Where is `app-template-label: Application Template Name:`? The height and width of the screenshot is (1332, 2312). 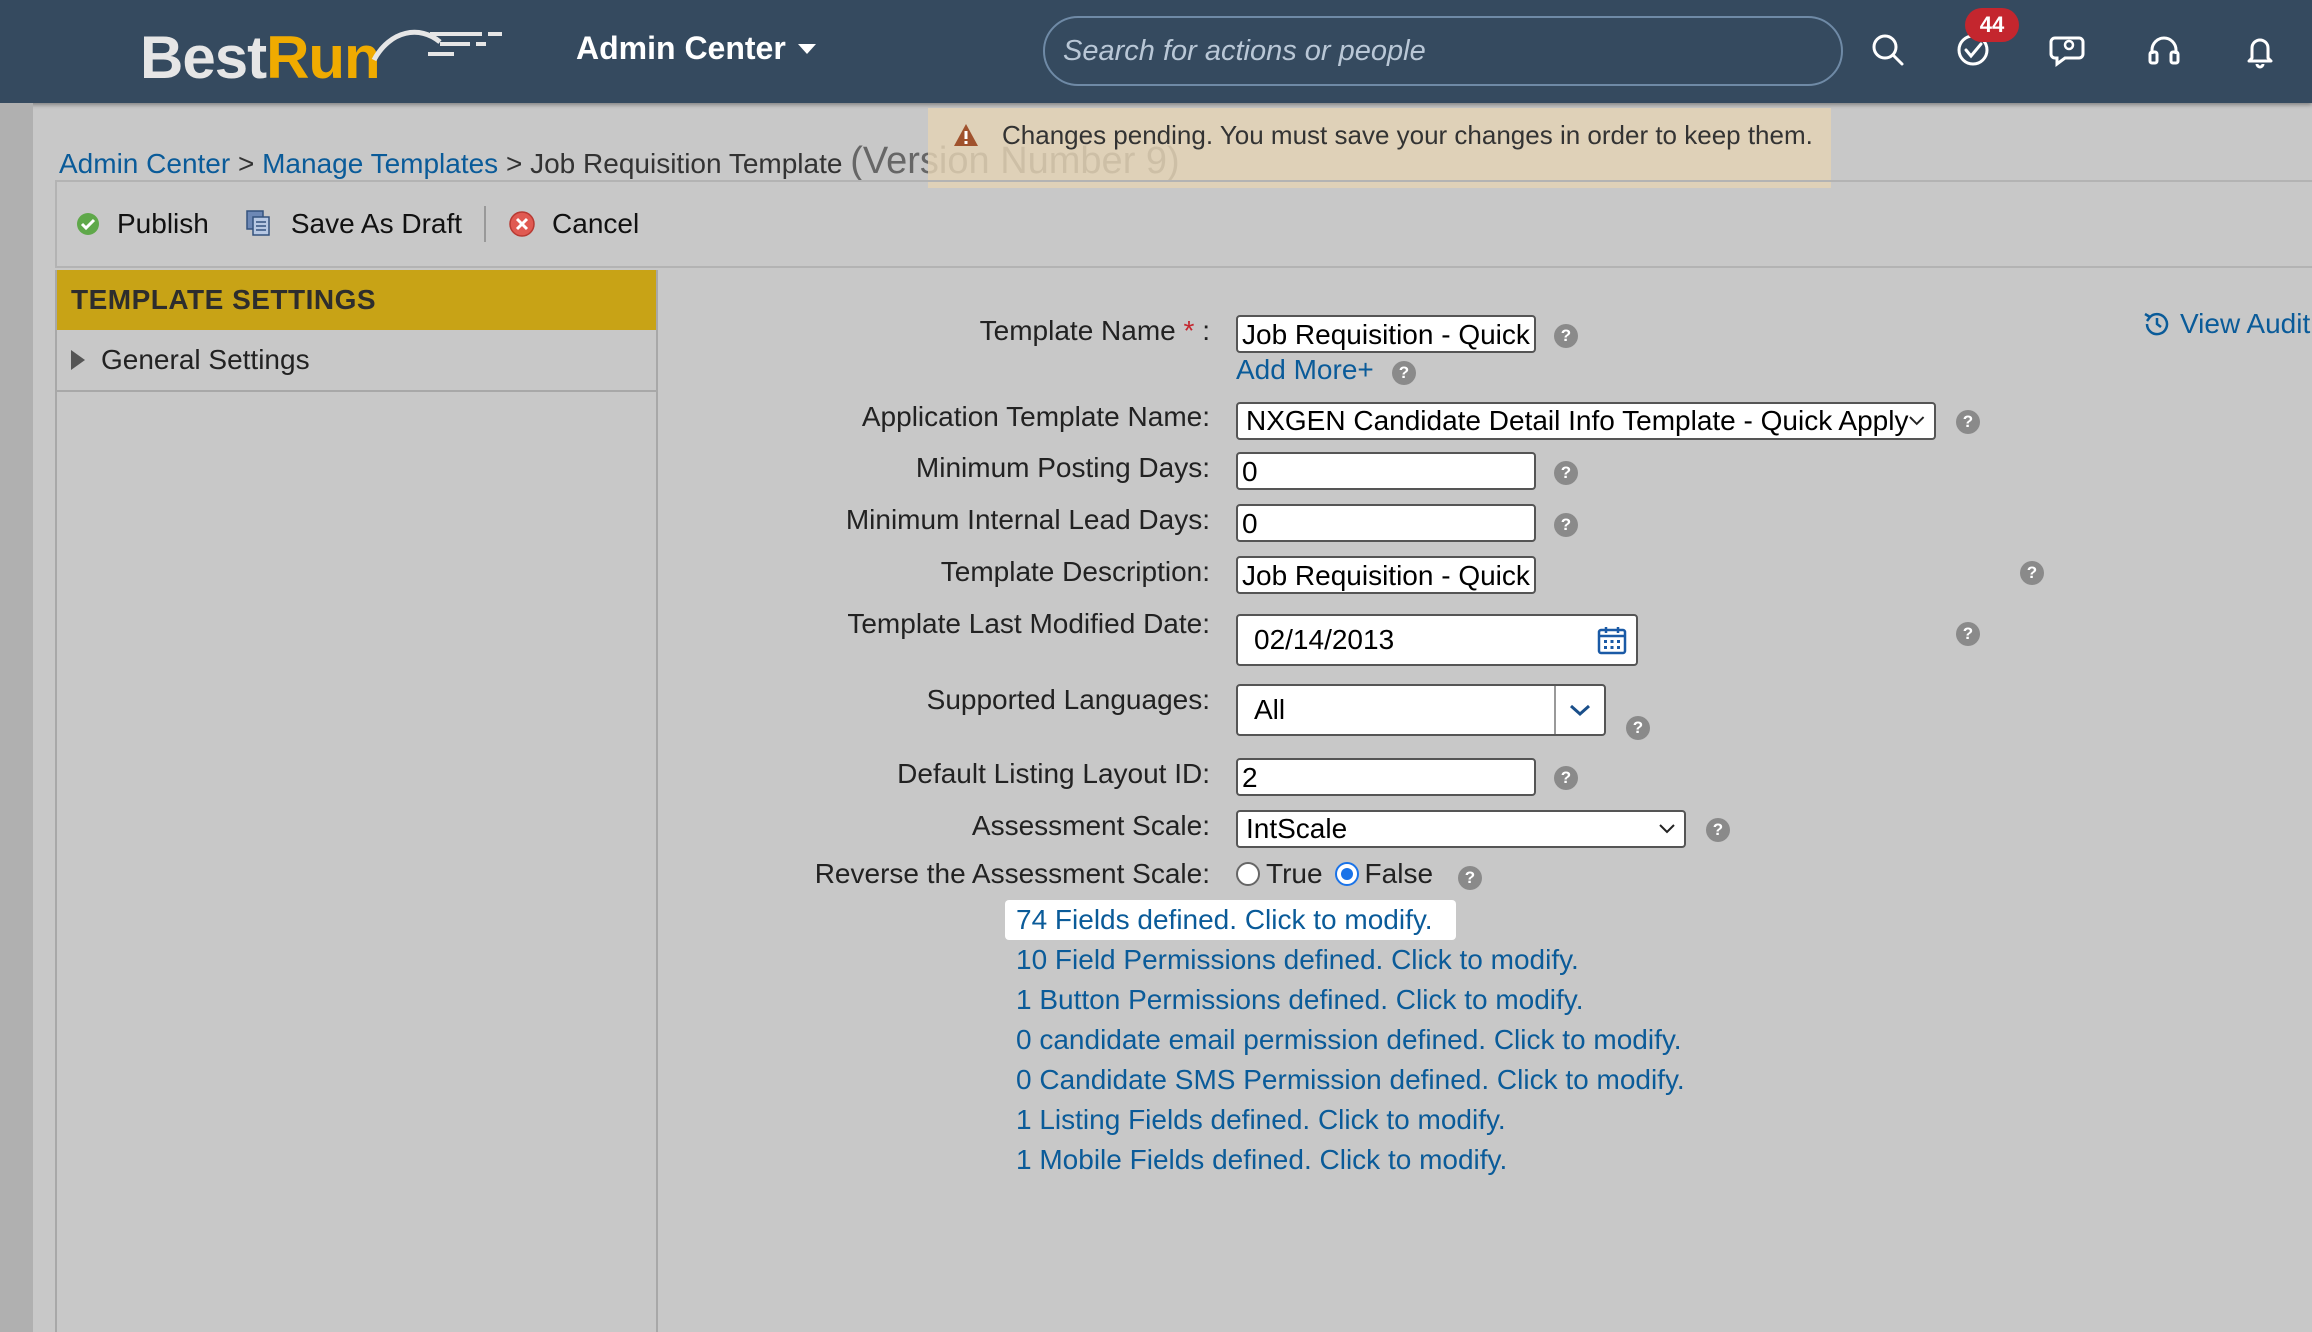 app-template-label: Application Template Name: is located at coordinates (1035, 416).